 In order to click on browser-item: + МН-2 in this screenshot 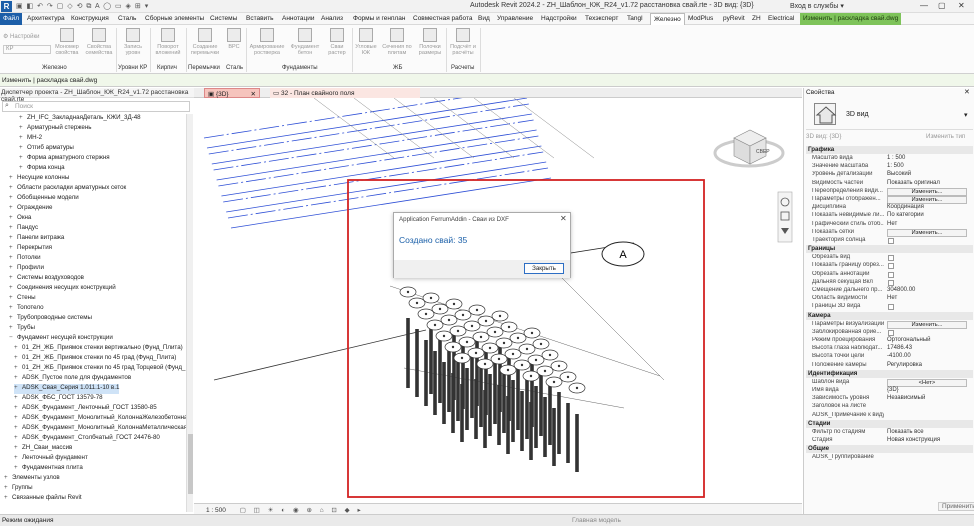, I will do `click(30, 139)`.